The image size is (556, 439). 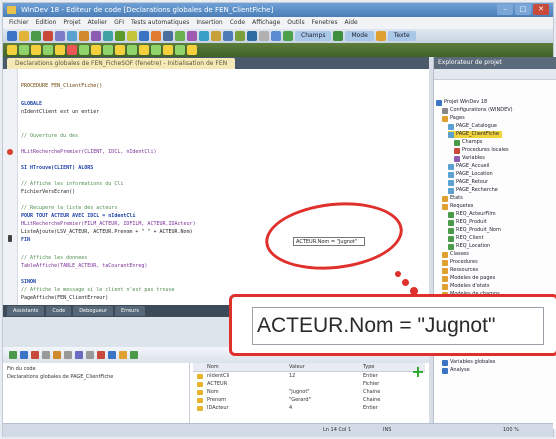 I want to click on continue-icon, so click(x=60, y=50).